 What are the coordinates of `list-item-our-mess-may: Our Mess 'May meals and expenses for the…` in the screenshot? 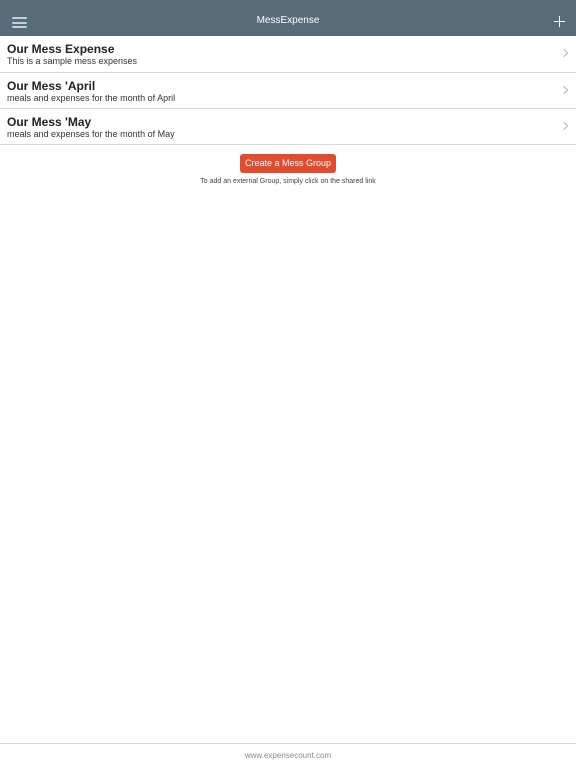 It's located at (288, 126).